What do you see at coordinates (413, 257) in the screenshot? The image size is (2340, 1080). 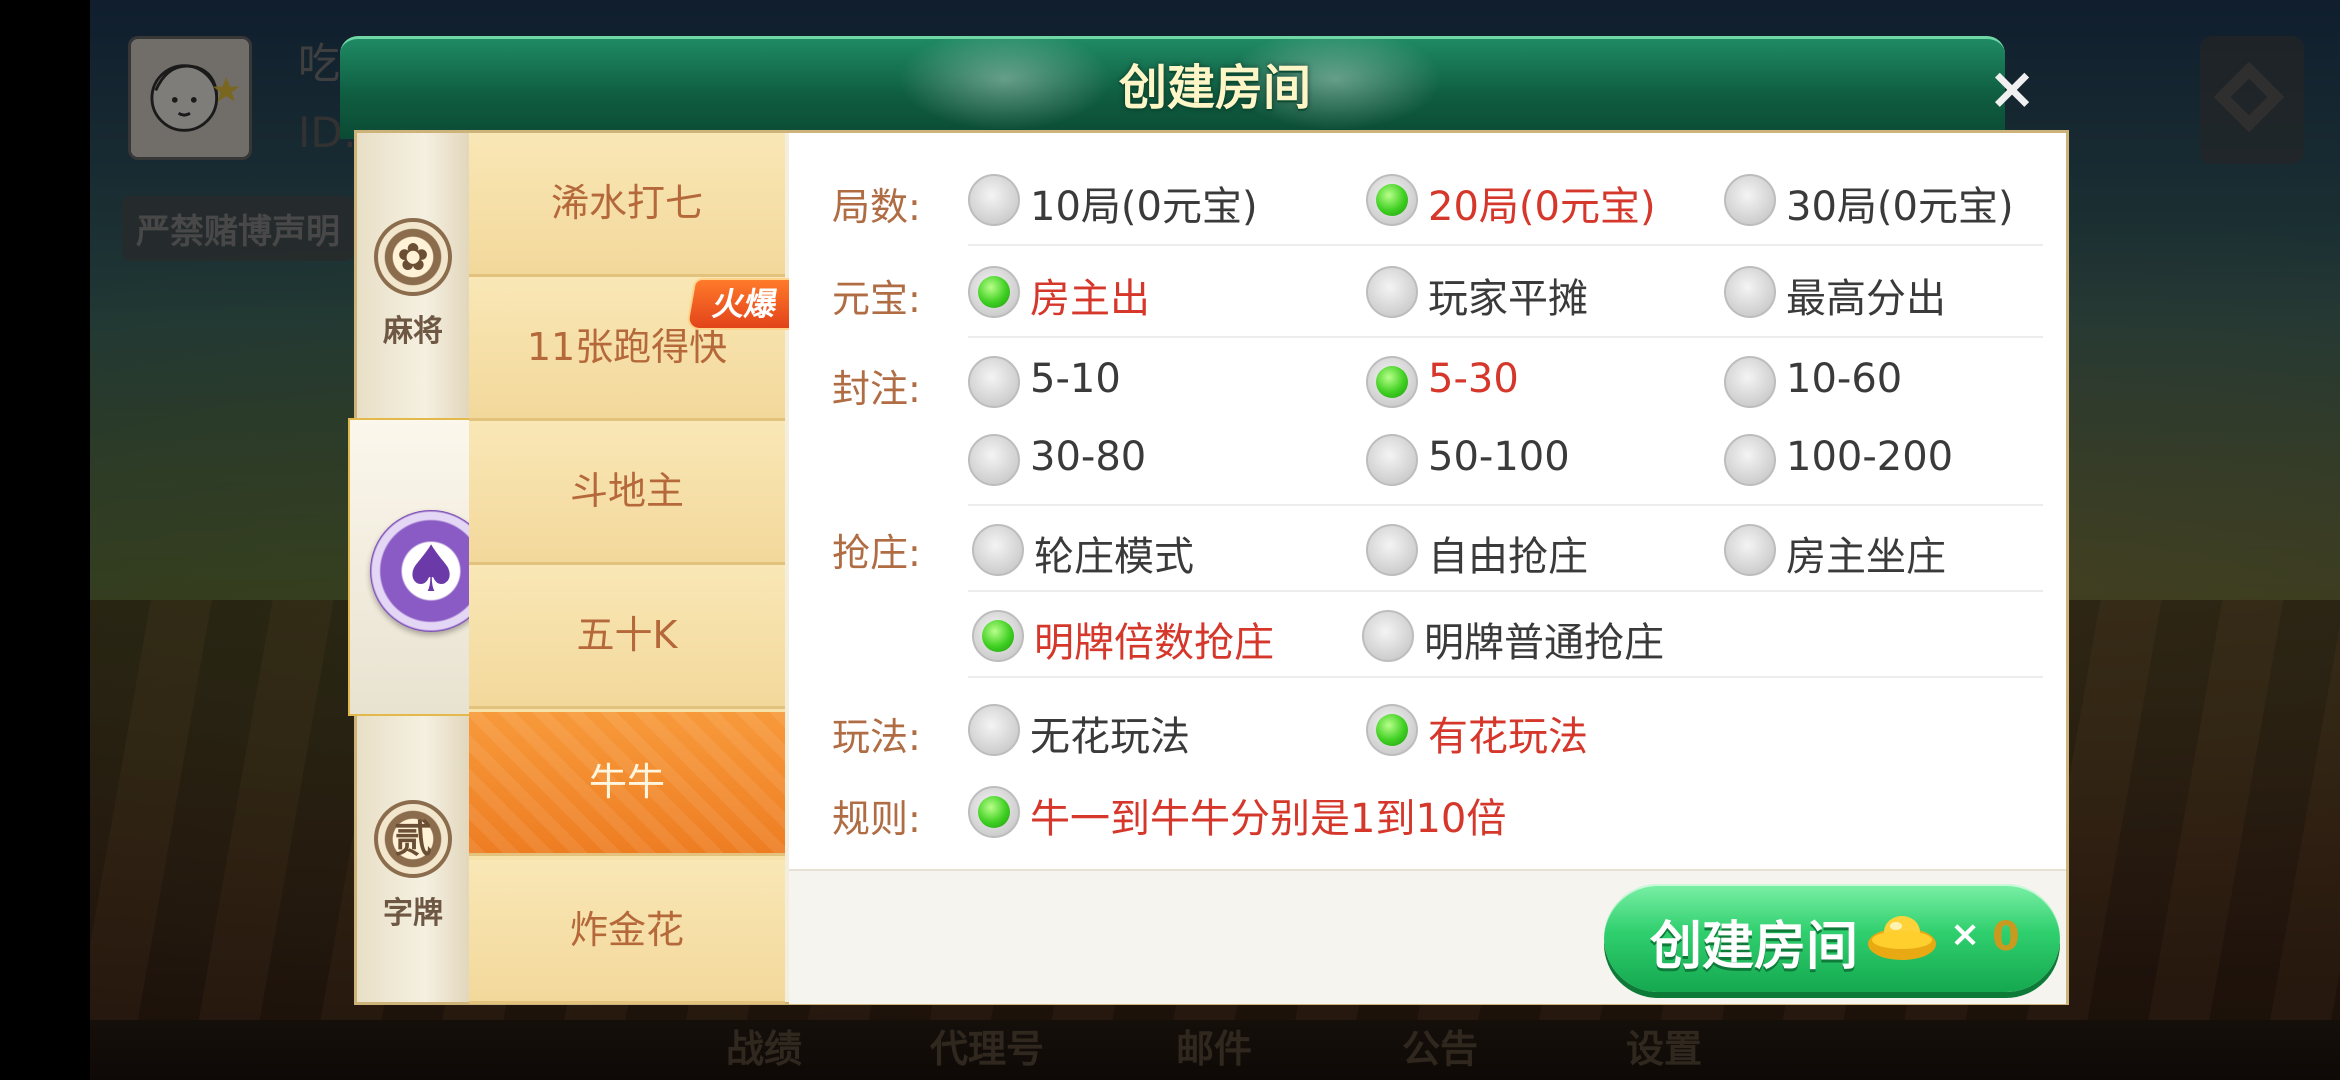 I see `flower-emblem-icon: ✿` at bounding box center [413, 257].